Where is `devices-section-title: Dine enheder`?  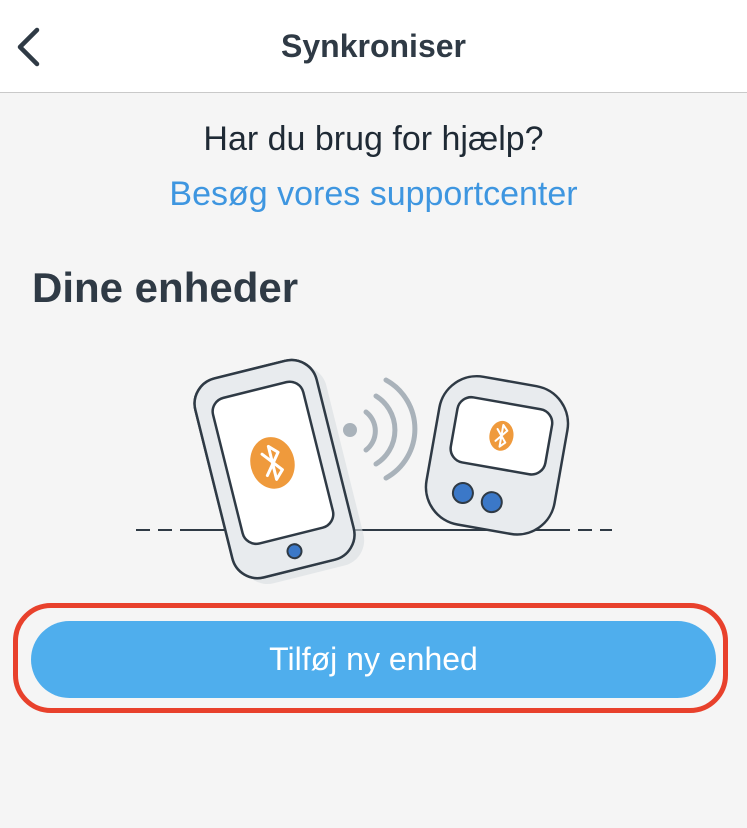
devices-section-title: Dine enheder is located at coordinates (165, 287).